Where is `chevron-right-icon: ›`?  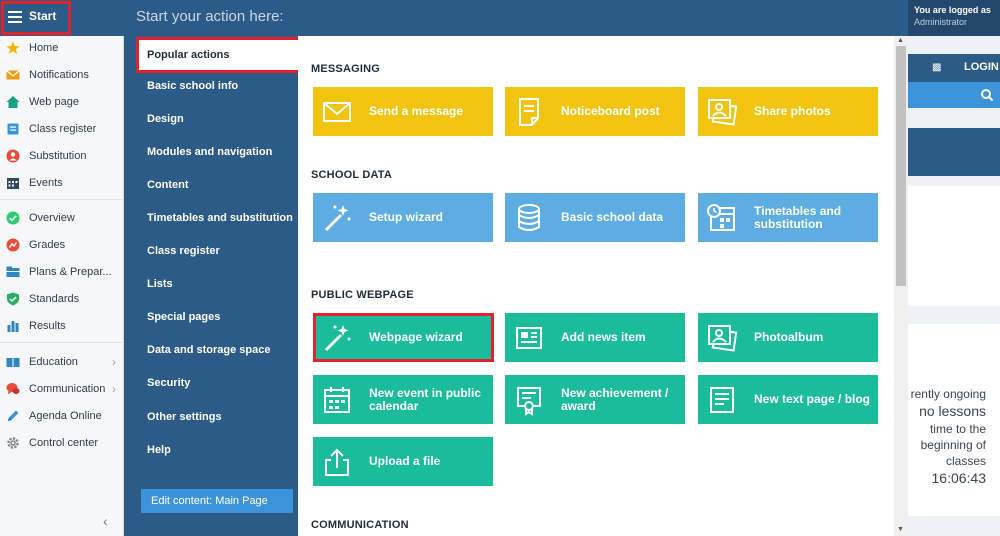 chevron-right-icon: › is located at coordinates (114, 362).